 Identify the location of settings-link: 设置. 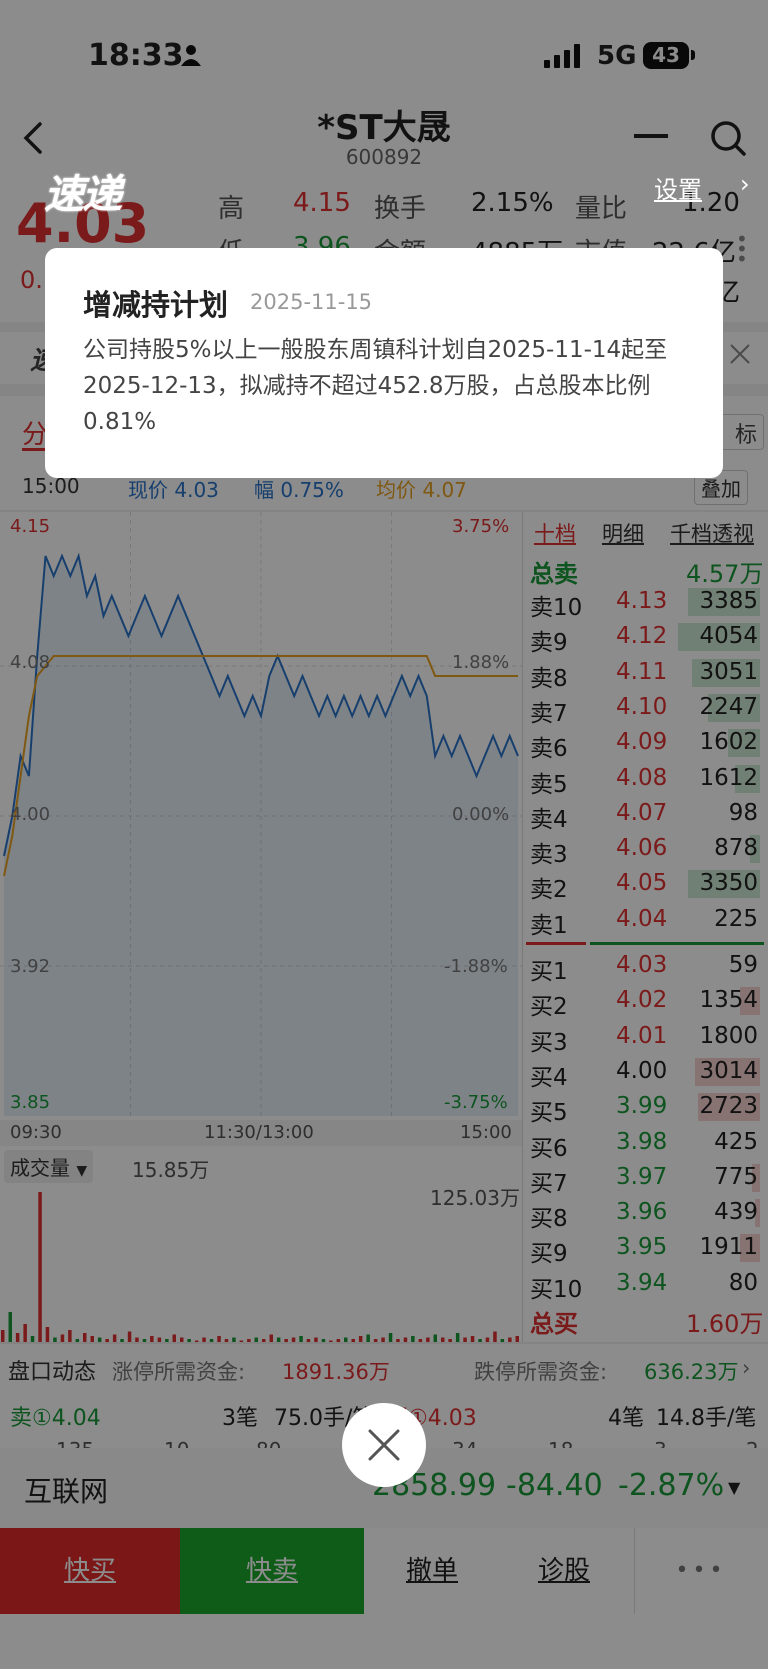
(678, 187).